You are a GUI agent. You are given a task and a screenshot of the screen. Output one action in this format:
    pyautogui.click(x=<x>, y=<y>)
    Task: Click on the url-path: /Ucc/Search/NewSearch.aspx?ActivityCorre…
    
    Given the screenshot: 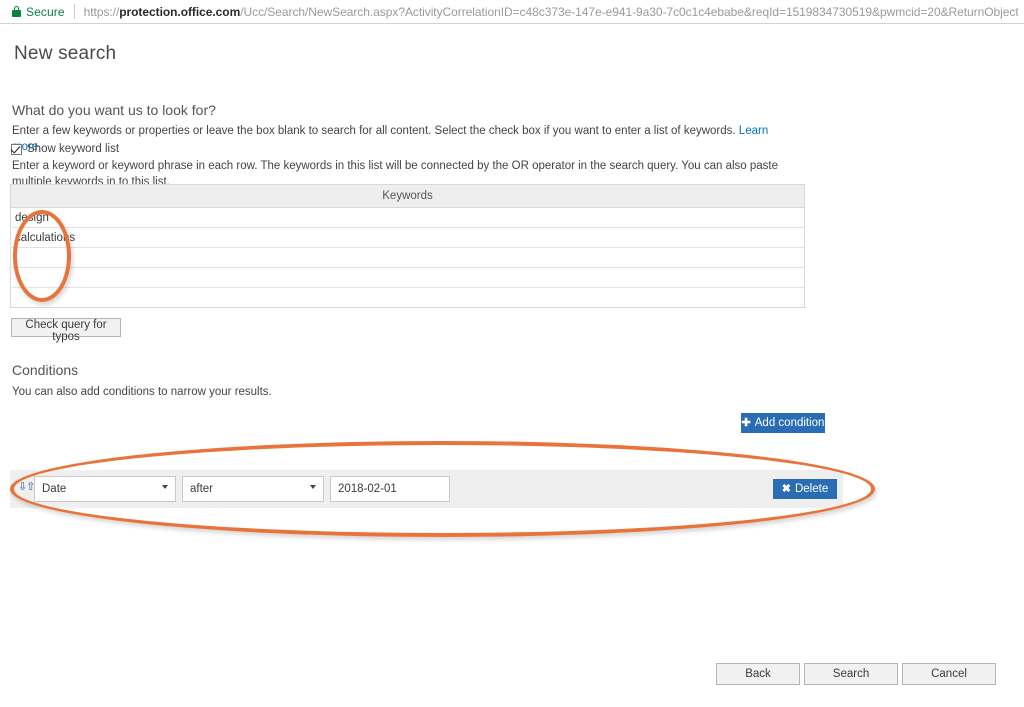 What is the action you would take?
    pyautogui.click(x=629, y=11)
    